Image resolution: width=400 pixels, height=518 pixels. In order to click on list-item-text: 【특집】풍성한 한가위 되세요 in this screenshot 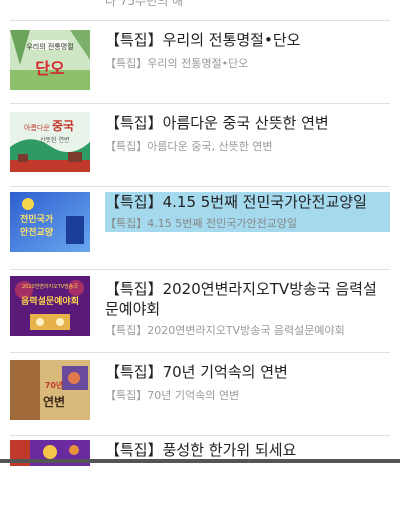, I will do `click(247, 450)`.